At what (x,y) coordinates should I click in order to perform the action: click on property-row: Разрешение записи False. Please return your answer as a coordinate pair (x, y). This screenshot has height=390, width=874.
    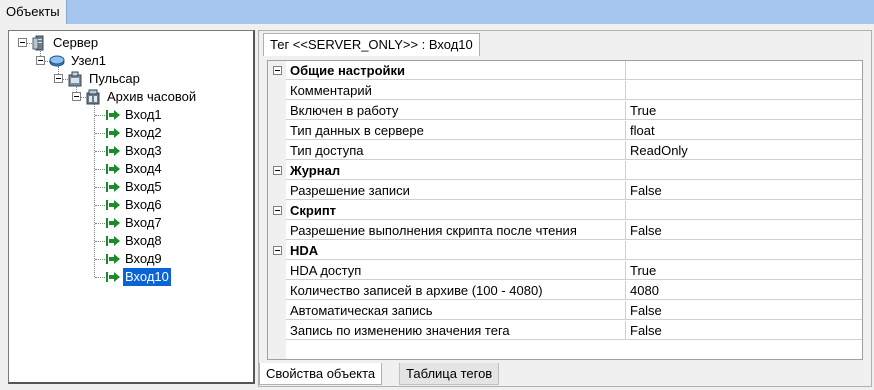
    Looking at the image, I should click on (565, 191).